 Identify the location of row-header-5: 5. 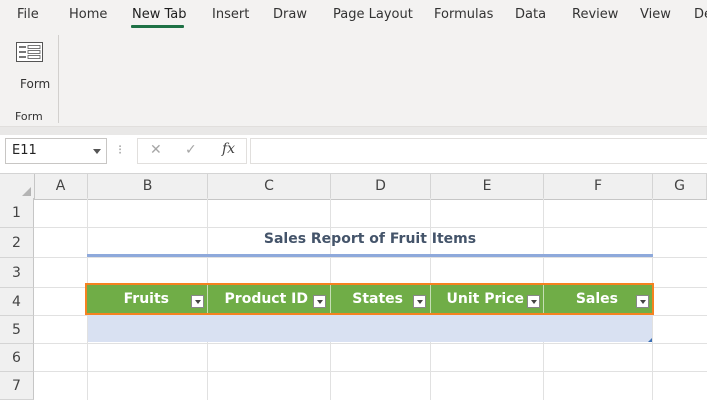
(17, 330).